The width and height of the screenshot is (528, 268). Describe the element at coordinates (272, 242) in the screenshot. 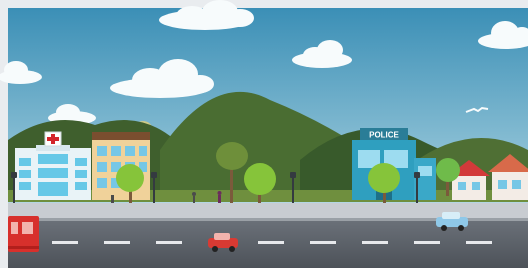

I see `lane-markings` at that location.